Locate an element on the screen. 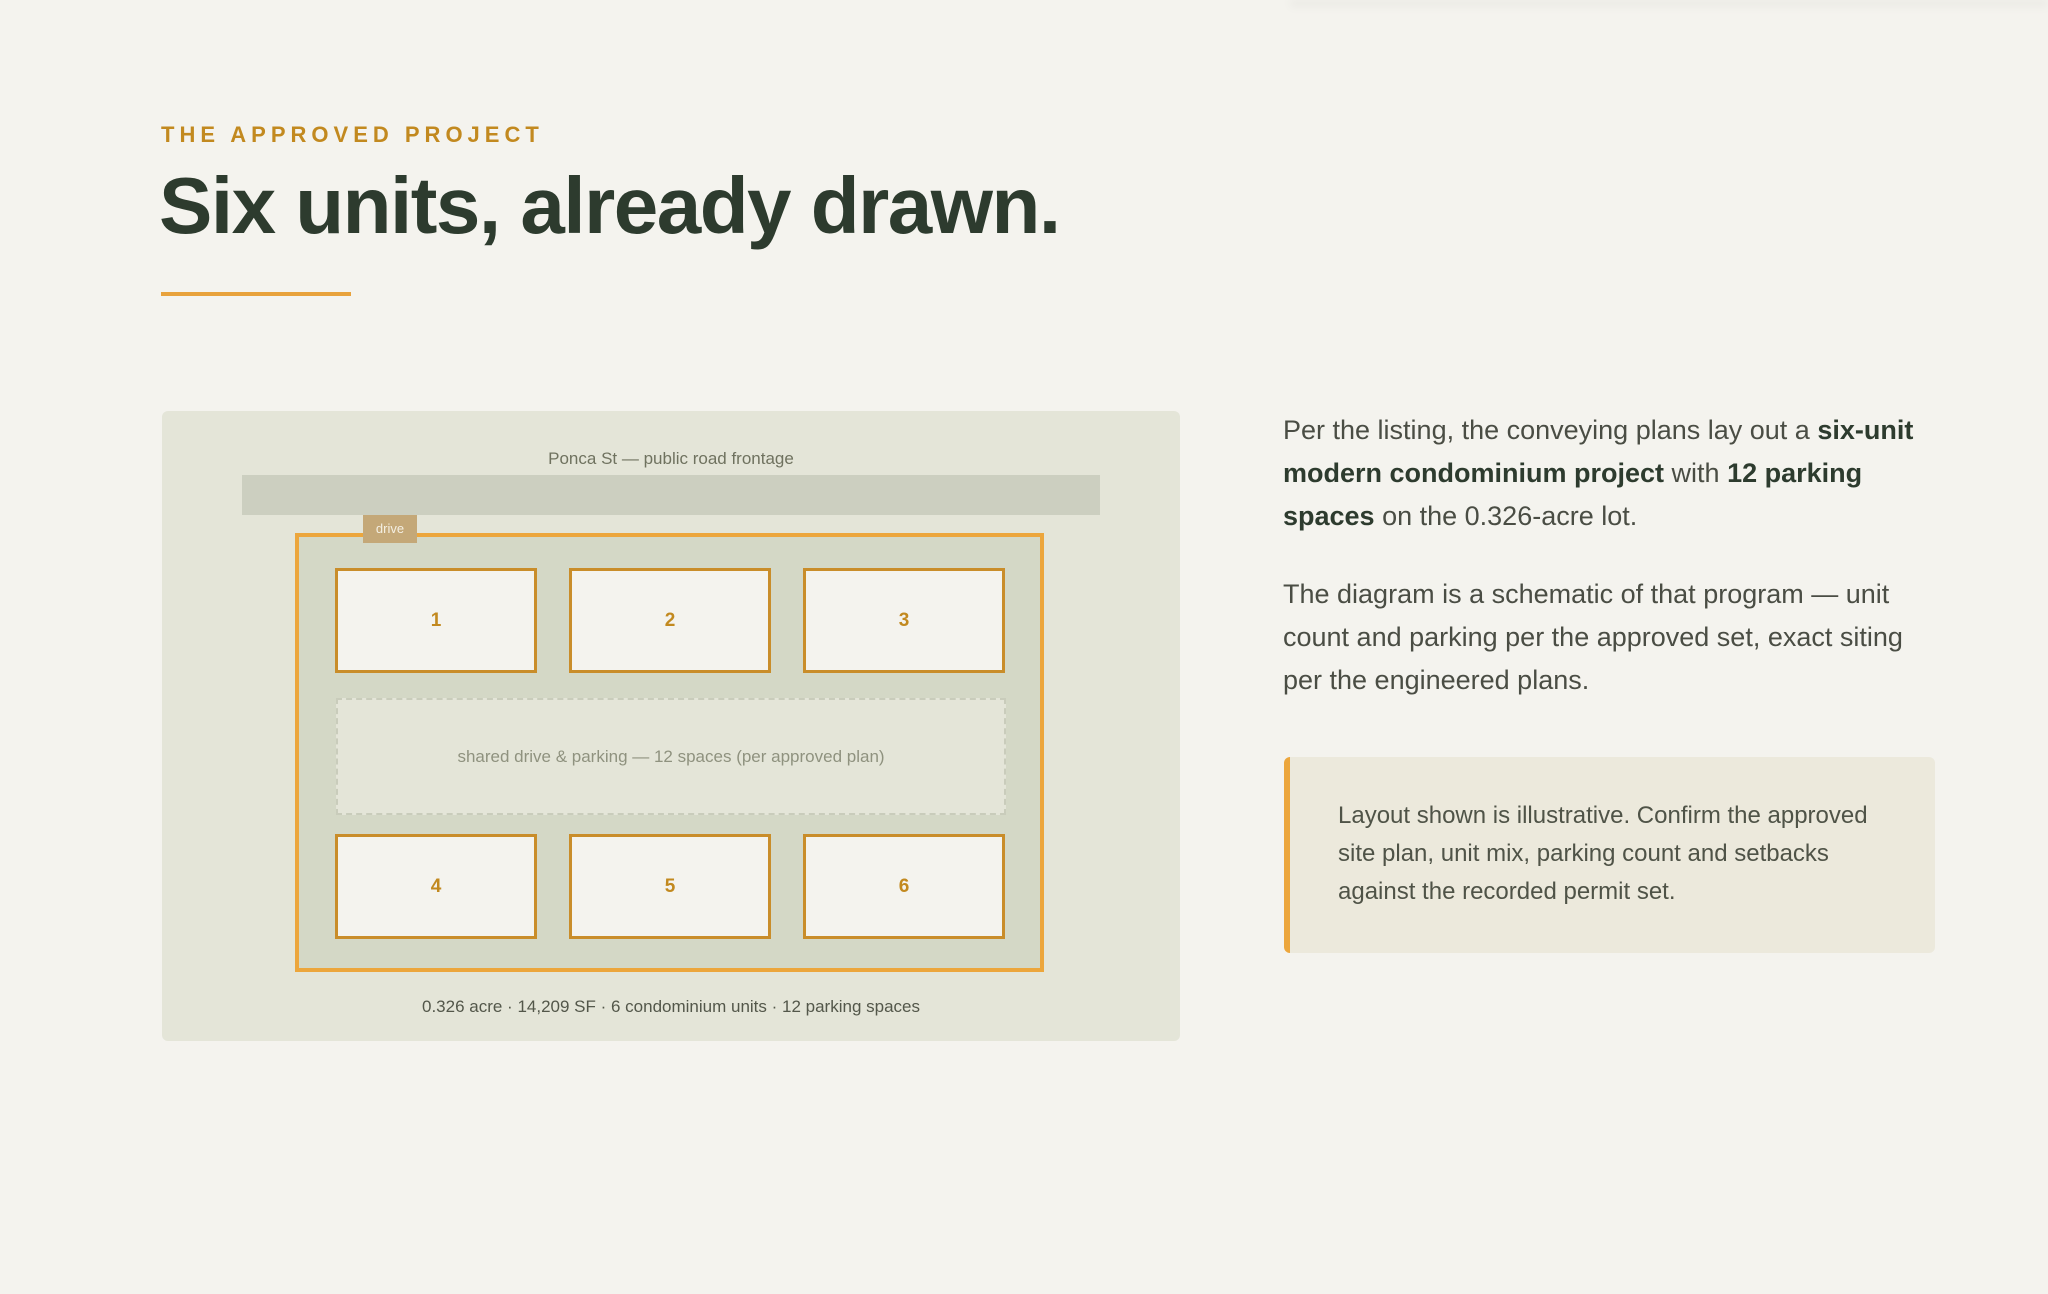 The width and height of the screenshot is (2048, 1294). top-shadow is located at coordinates (1669, 5).